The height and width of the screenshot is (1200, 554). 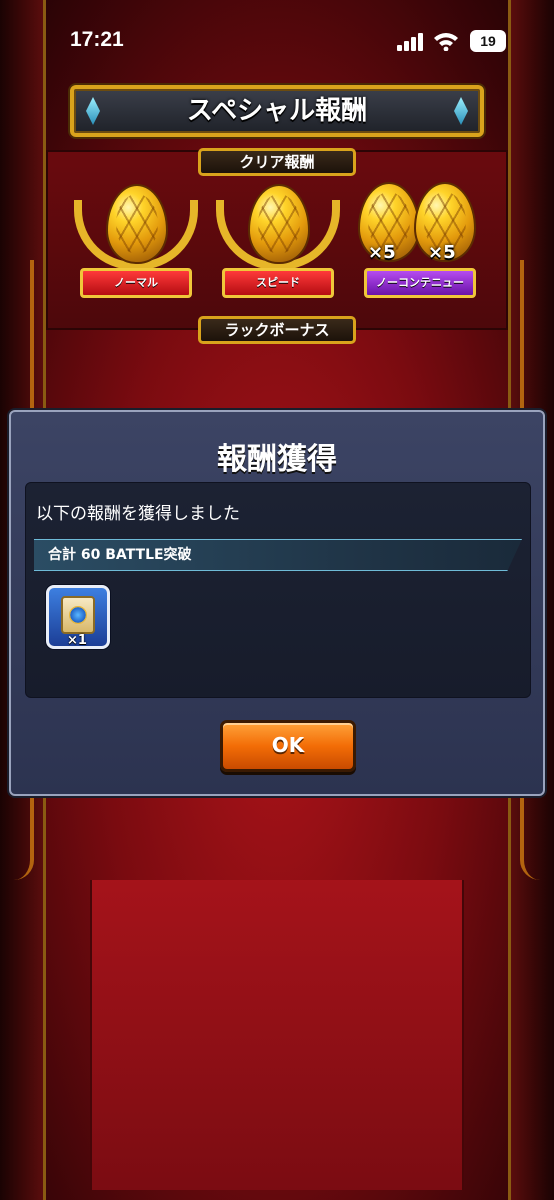 I want to click on reward-label: ノーコンテニュー, so click(x=420, y=283).